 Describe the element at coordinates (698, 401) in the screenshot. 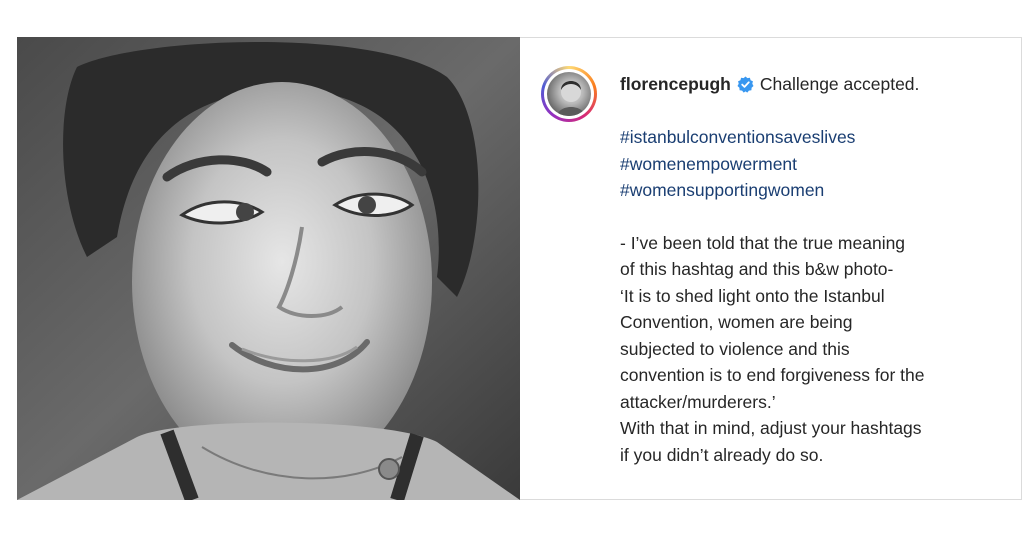

I see `caption-line: attacker/murderers.’` at that location.